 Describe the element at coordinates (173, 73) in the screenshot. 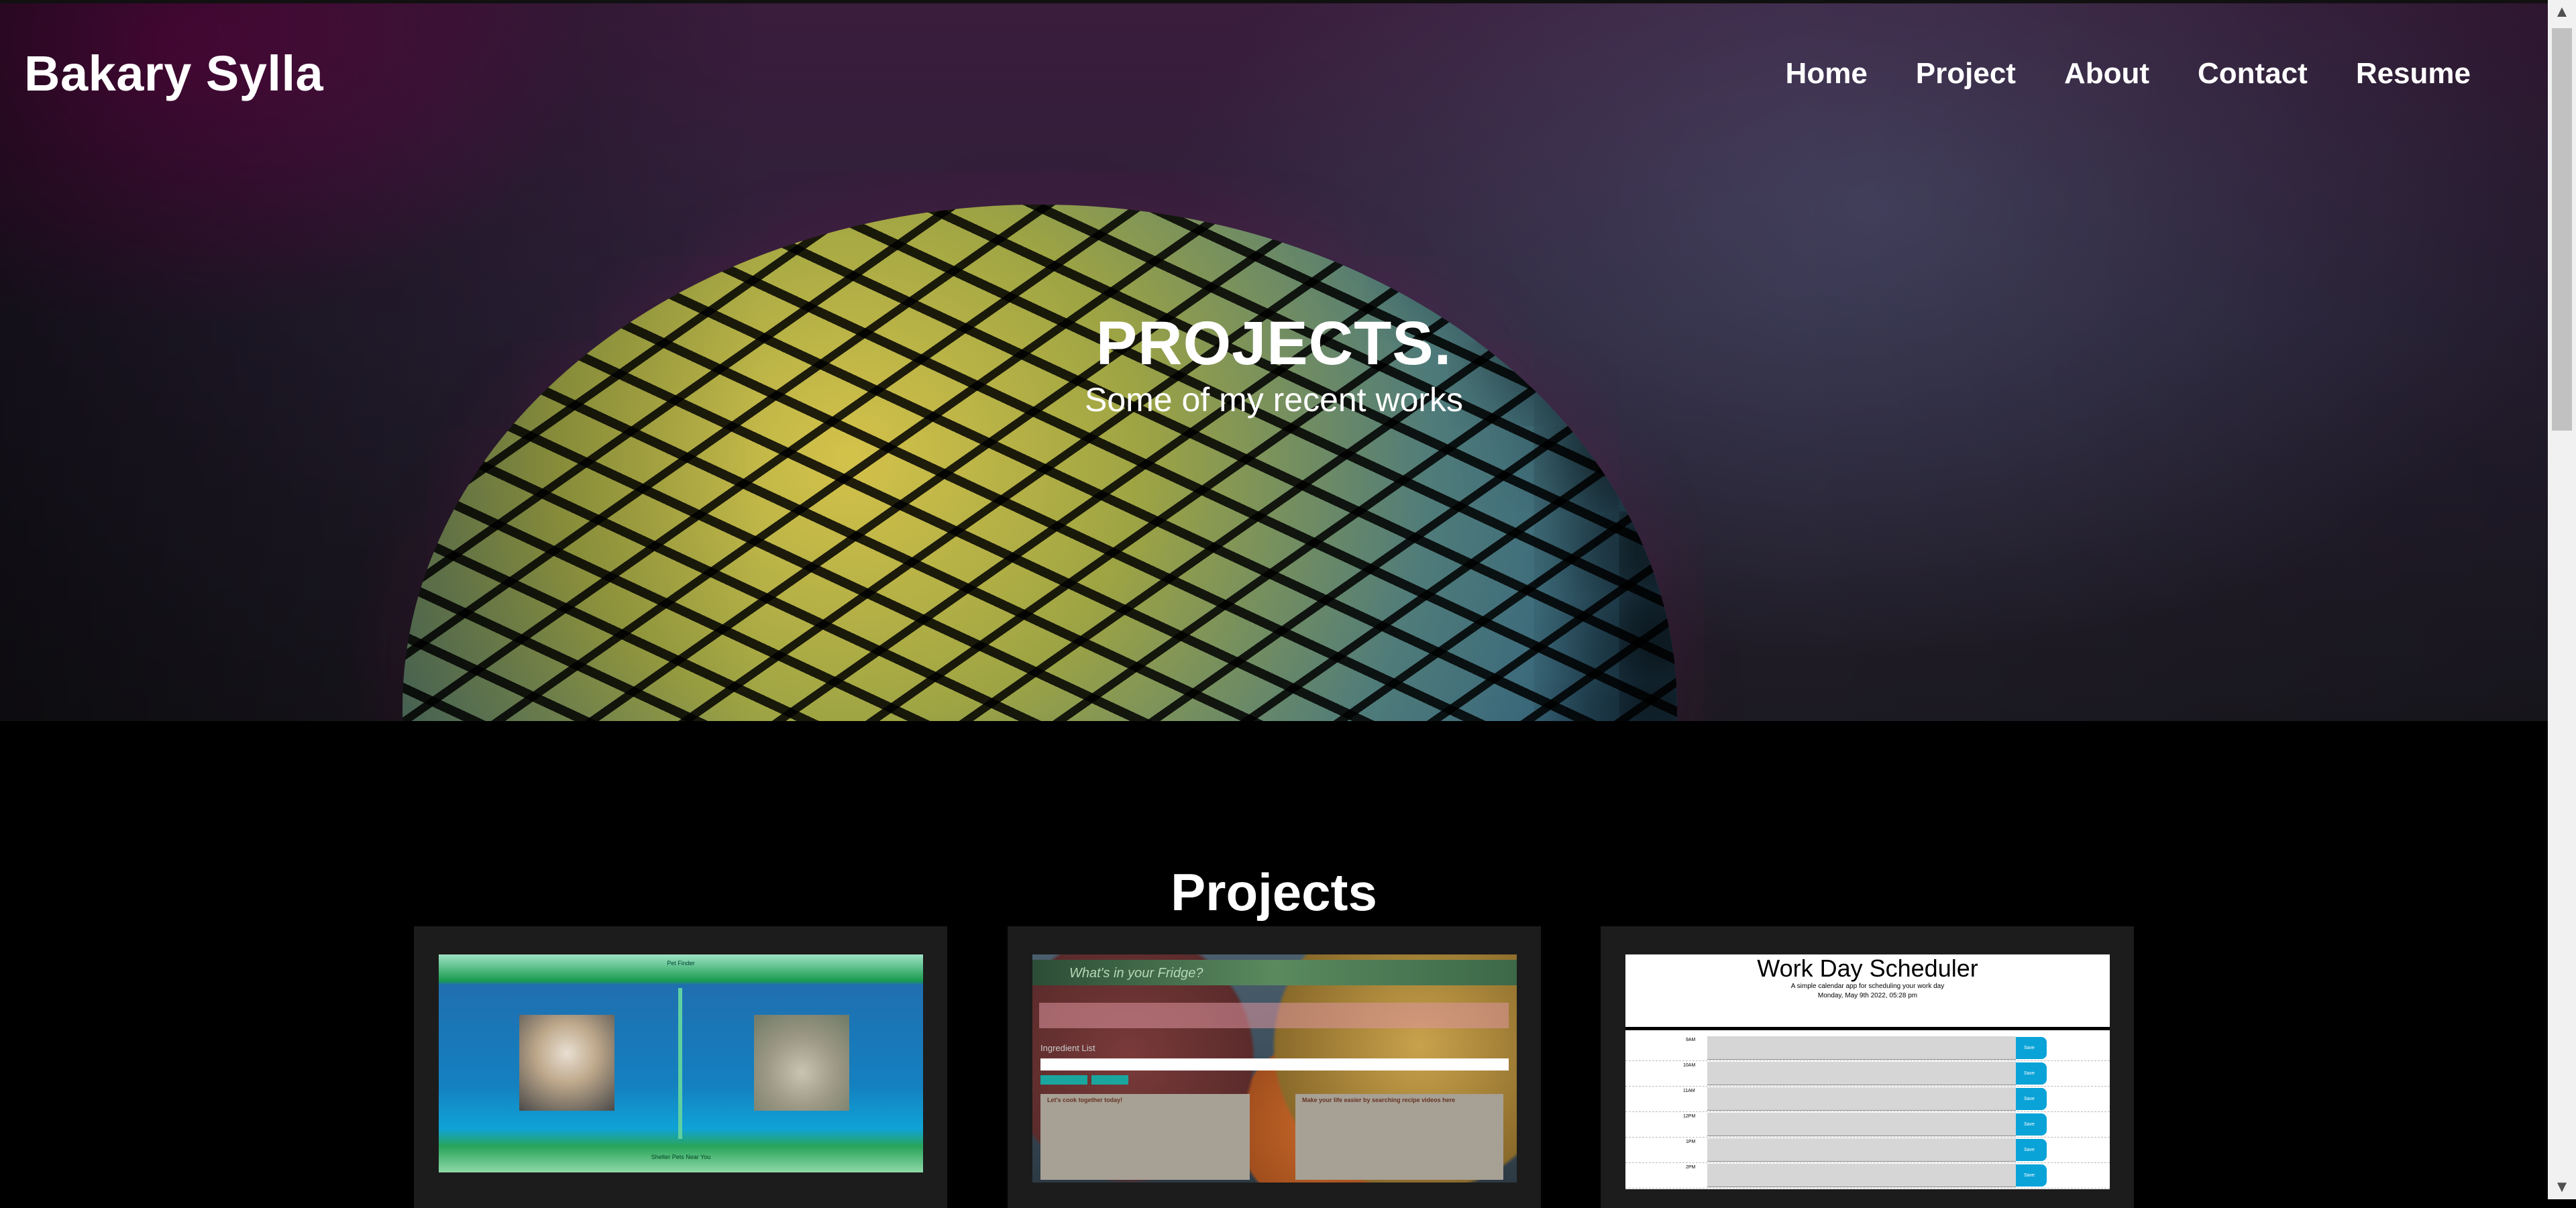

I see `site-brand: Bakary Sylla` at that location.